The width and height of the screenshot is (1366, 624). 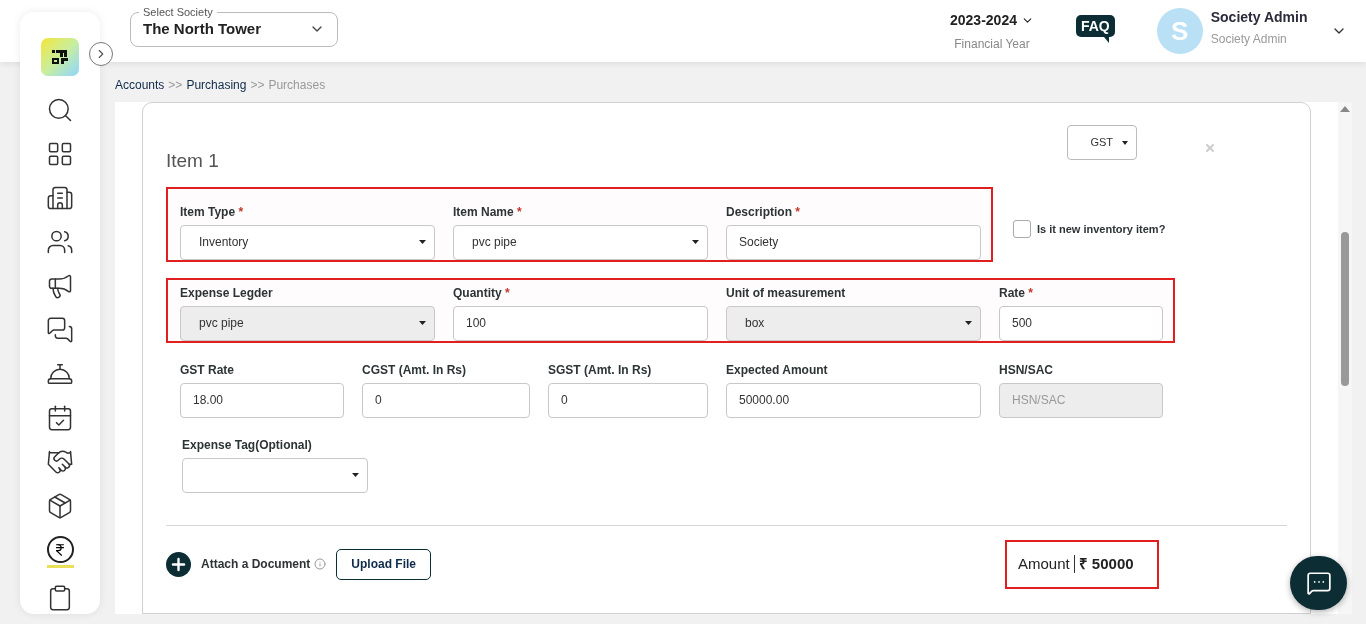 I want to click on amount-label: Amount, so click(x=1044, y=563).